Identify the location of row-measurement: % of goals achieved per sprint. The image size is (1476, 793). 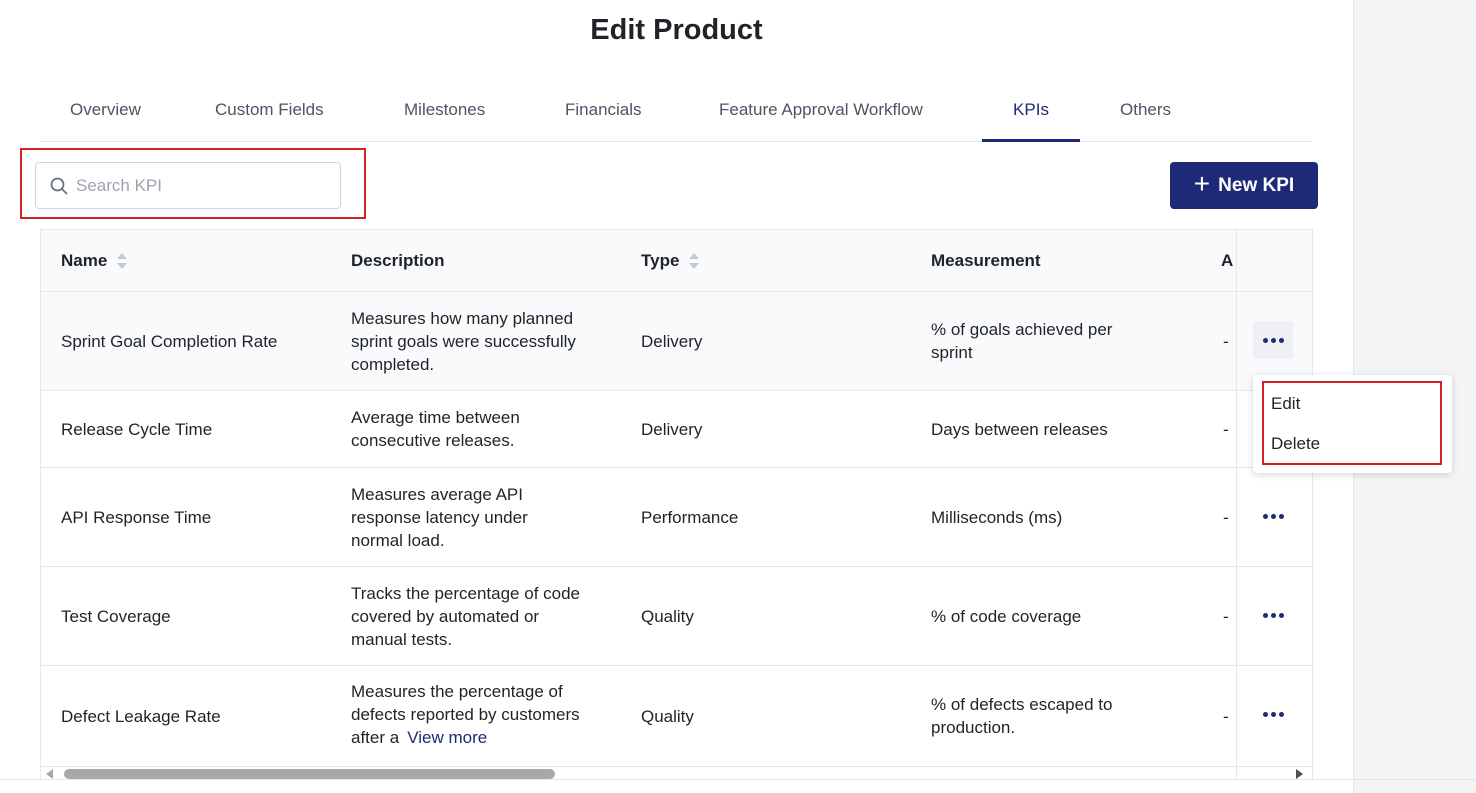
(1022, 341).